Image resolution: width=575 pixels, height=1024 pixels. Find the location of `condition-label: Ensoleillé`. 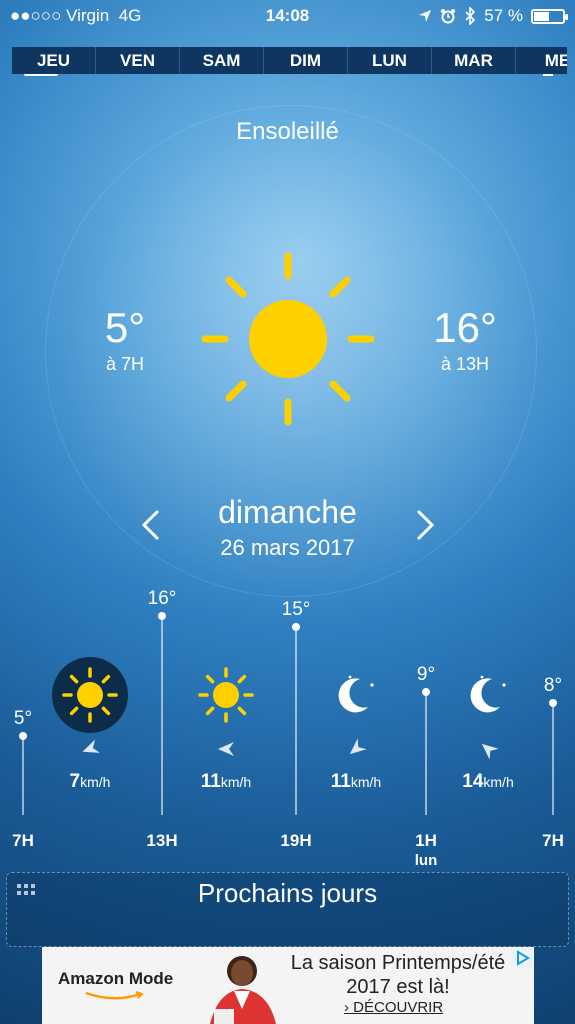

condition-label: Ensoleillé is located at coordinates (287, 131).